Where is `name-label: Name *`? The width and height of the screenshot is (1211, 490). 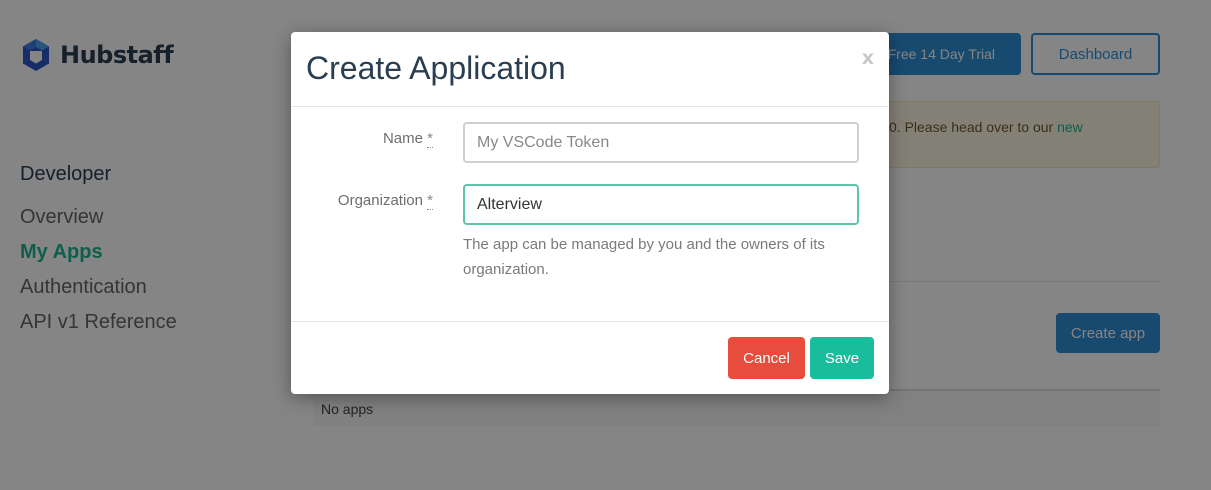 name-label: Name * is located at coordinates (407, 139).